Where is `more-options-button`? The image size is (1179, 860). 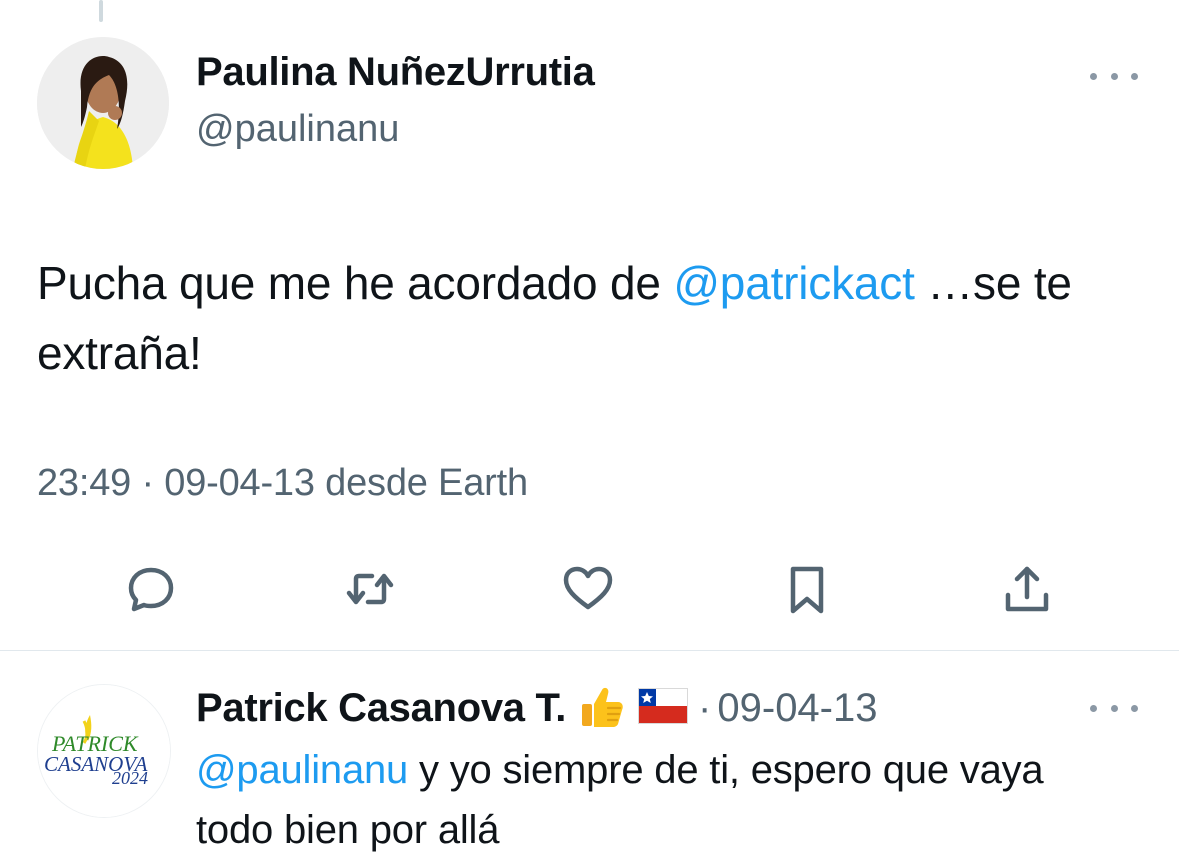 more-options-button is located at coordinates (1114, 76).